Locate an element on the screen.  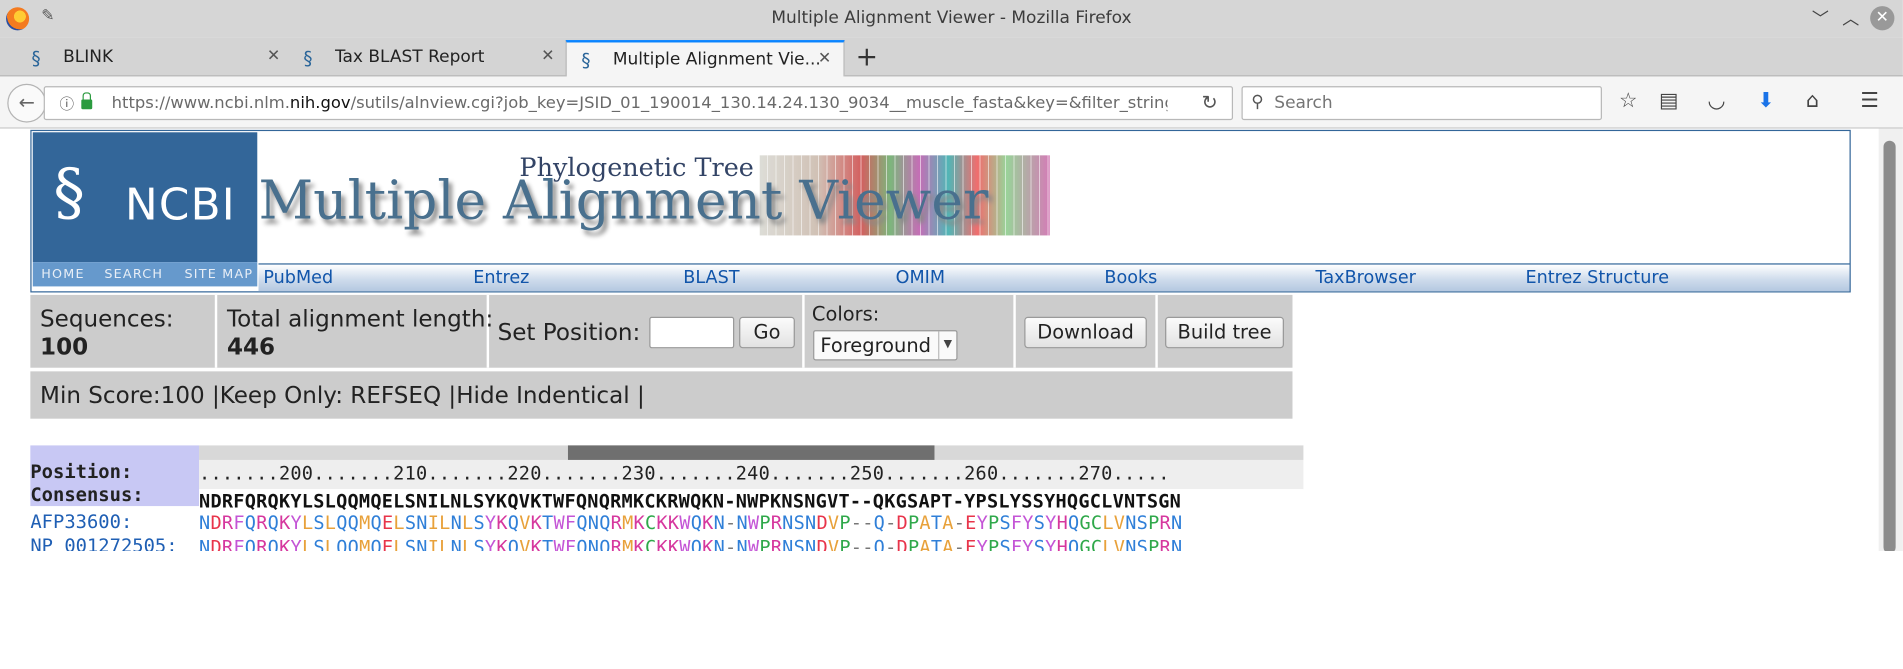
home-link: HOME is located at coordinates (63, 274).